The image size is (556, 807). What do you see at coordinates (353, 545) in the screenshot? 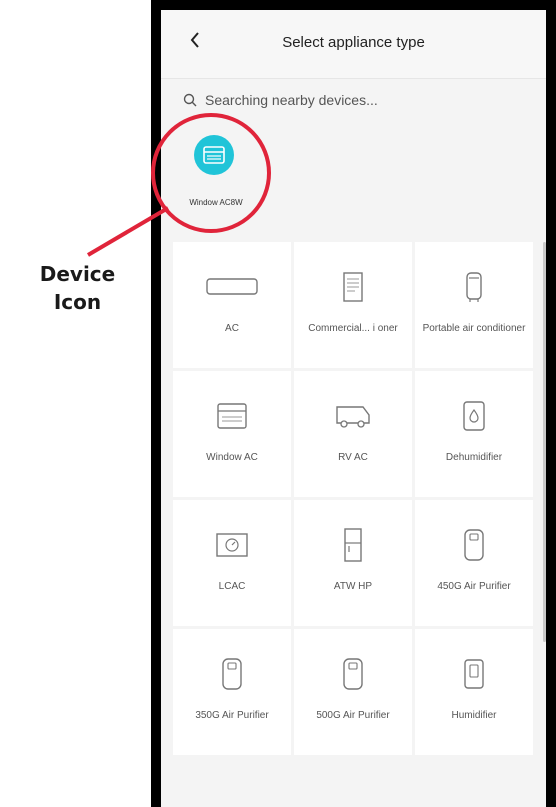
I see `atw-hp-icon` at bounding box center [353, 545].